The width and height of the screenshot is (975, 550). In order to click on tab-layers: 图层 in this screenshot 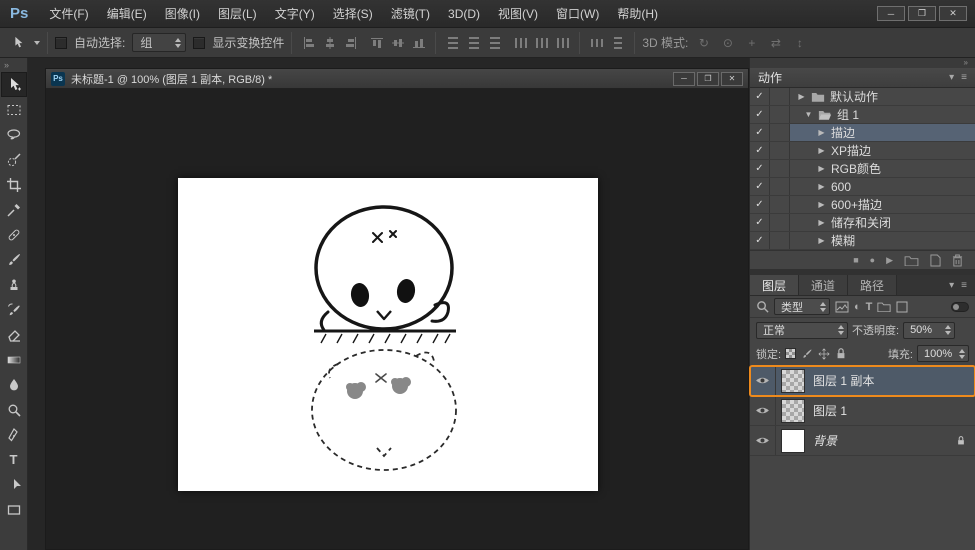, I will do `click(775, 285)`.